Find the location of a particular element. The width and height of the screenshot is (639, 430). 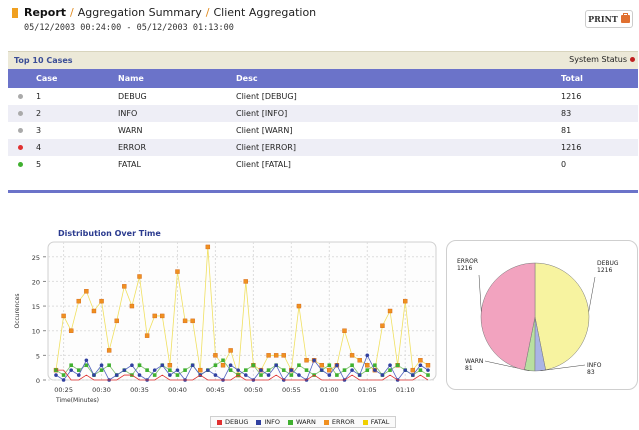

table-row: 4 ERROR Client [ERROR] 1216 is located at coordinates (323, 147).